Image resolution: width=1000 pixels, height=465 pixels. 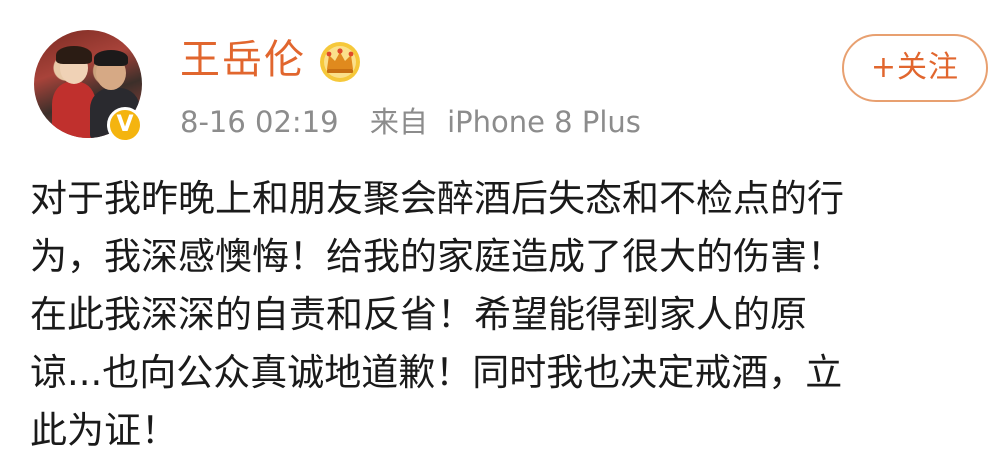 What do you see at coordinates (125, 125) in the screenshot?
I see `verified-v-icon: V` at bounding box center [125, 125].